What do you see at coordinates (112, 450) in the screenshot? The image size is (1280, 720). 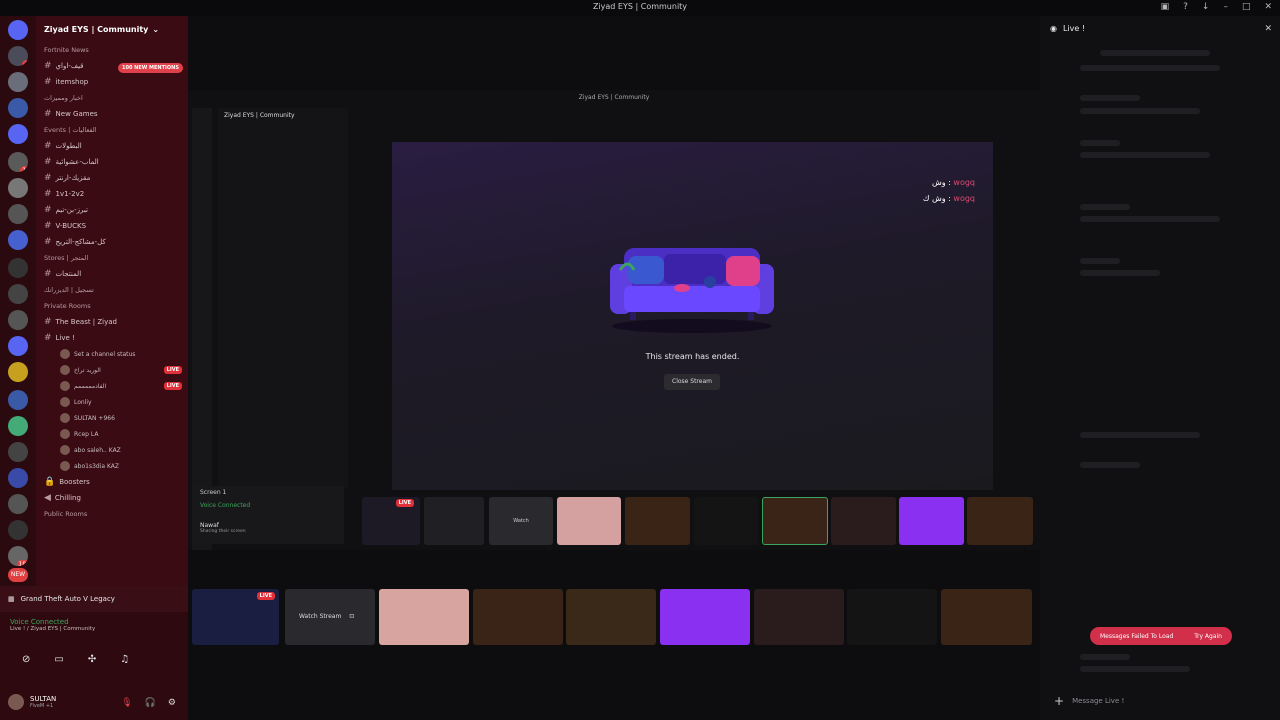 I see `voice-user: abo saleh.. KAZ` at bounding box center [112, 450].